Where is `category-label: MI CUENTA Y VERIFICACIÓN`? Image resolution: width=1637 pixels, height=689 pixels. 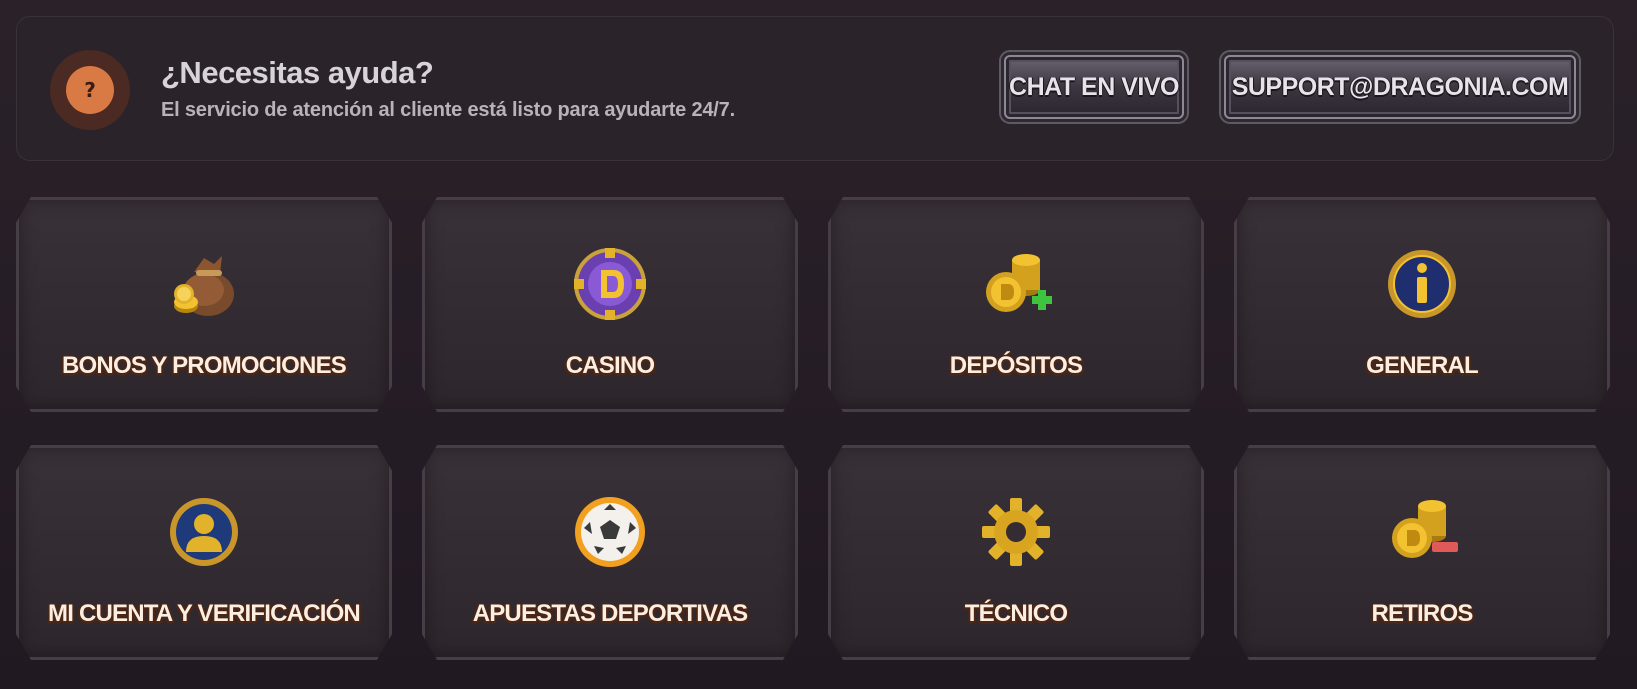 category-label: MI CUENTA Y VERIFICACIÓN is located at coordinates (204, 613).